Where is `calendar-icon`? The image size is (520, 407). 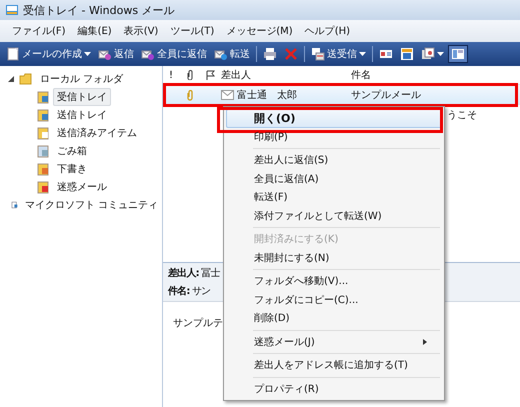 calendar-icon is located at coordinates (407, 54).